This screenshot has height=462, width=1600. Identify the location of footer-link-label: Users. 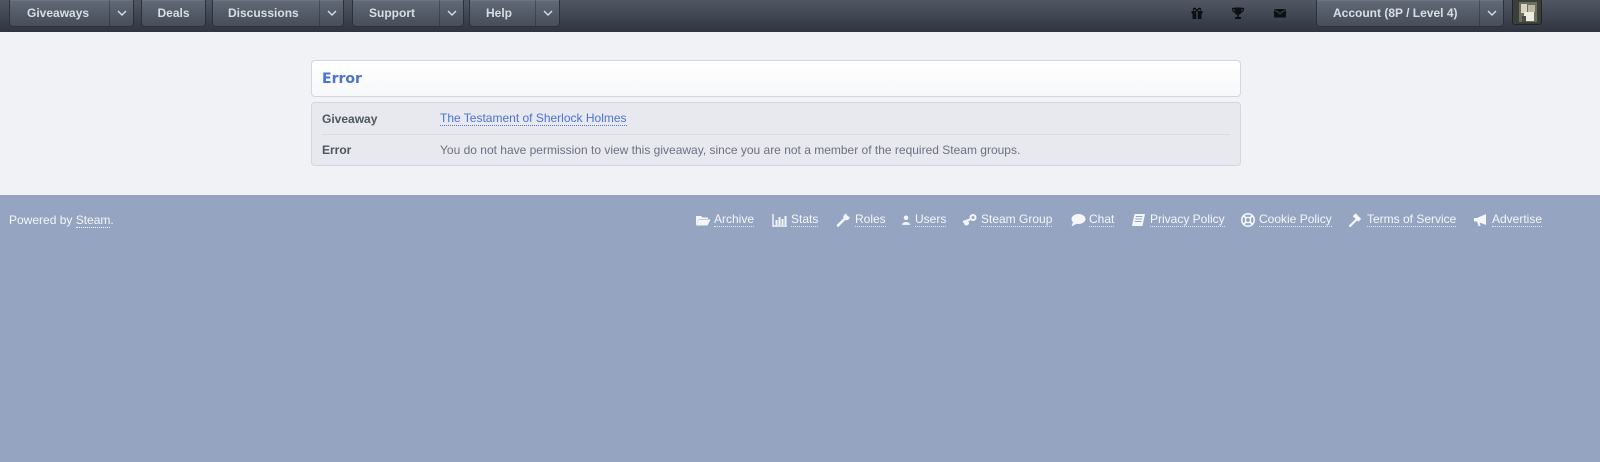
(931, 219).